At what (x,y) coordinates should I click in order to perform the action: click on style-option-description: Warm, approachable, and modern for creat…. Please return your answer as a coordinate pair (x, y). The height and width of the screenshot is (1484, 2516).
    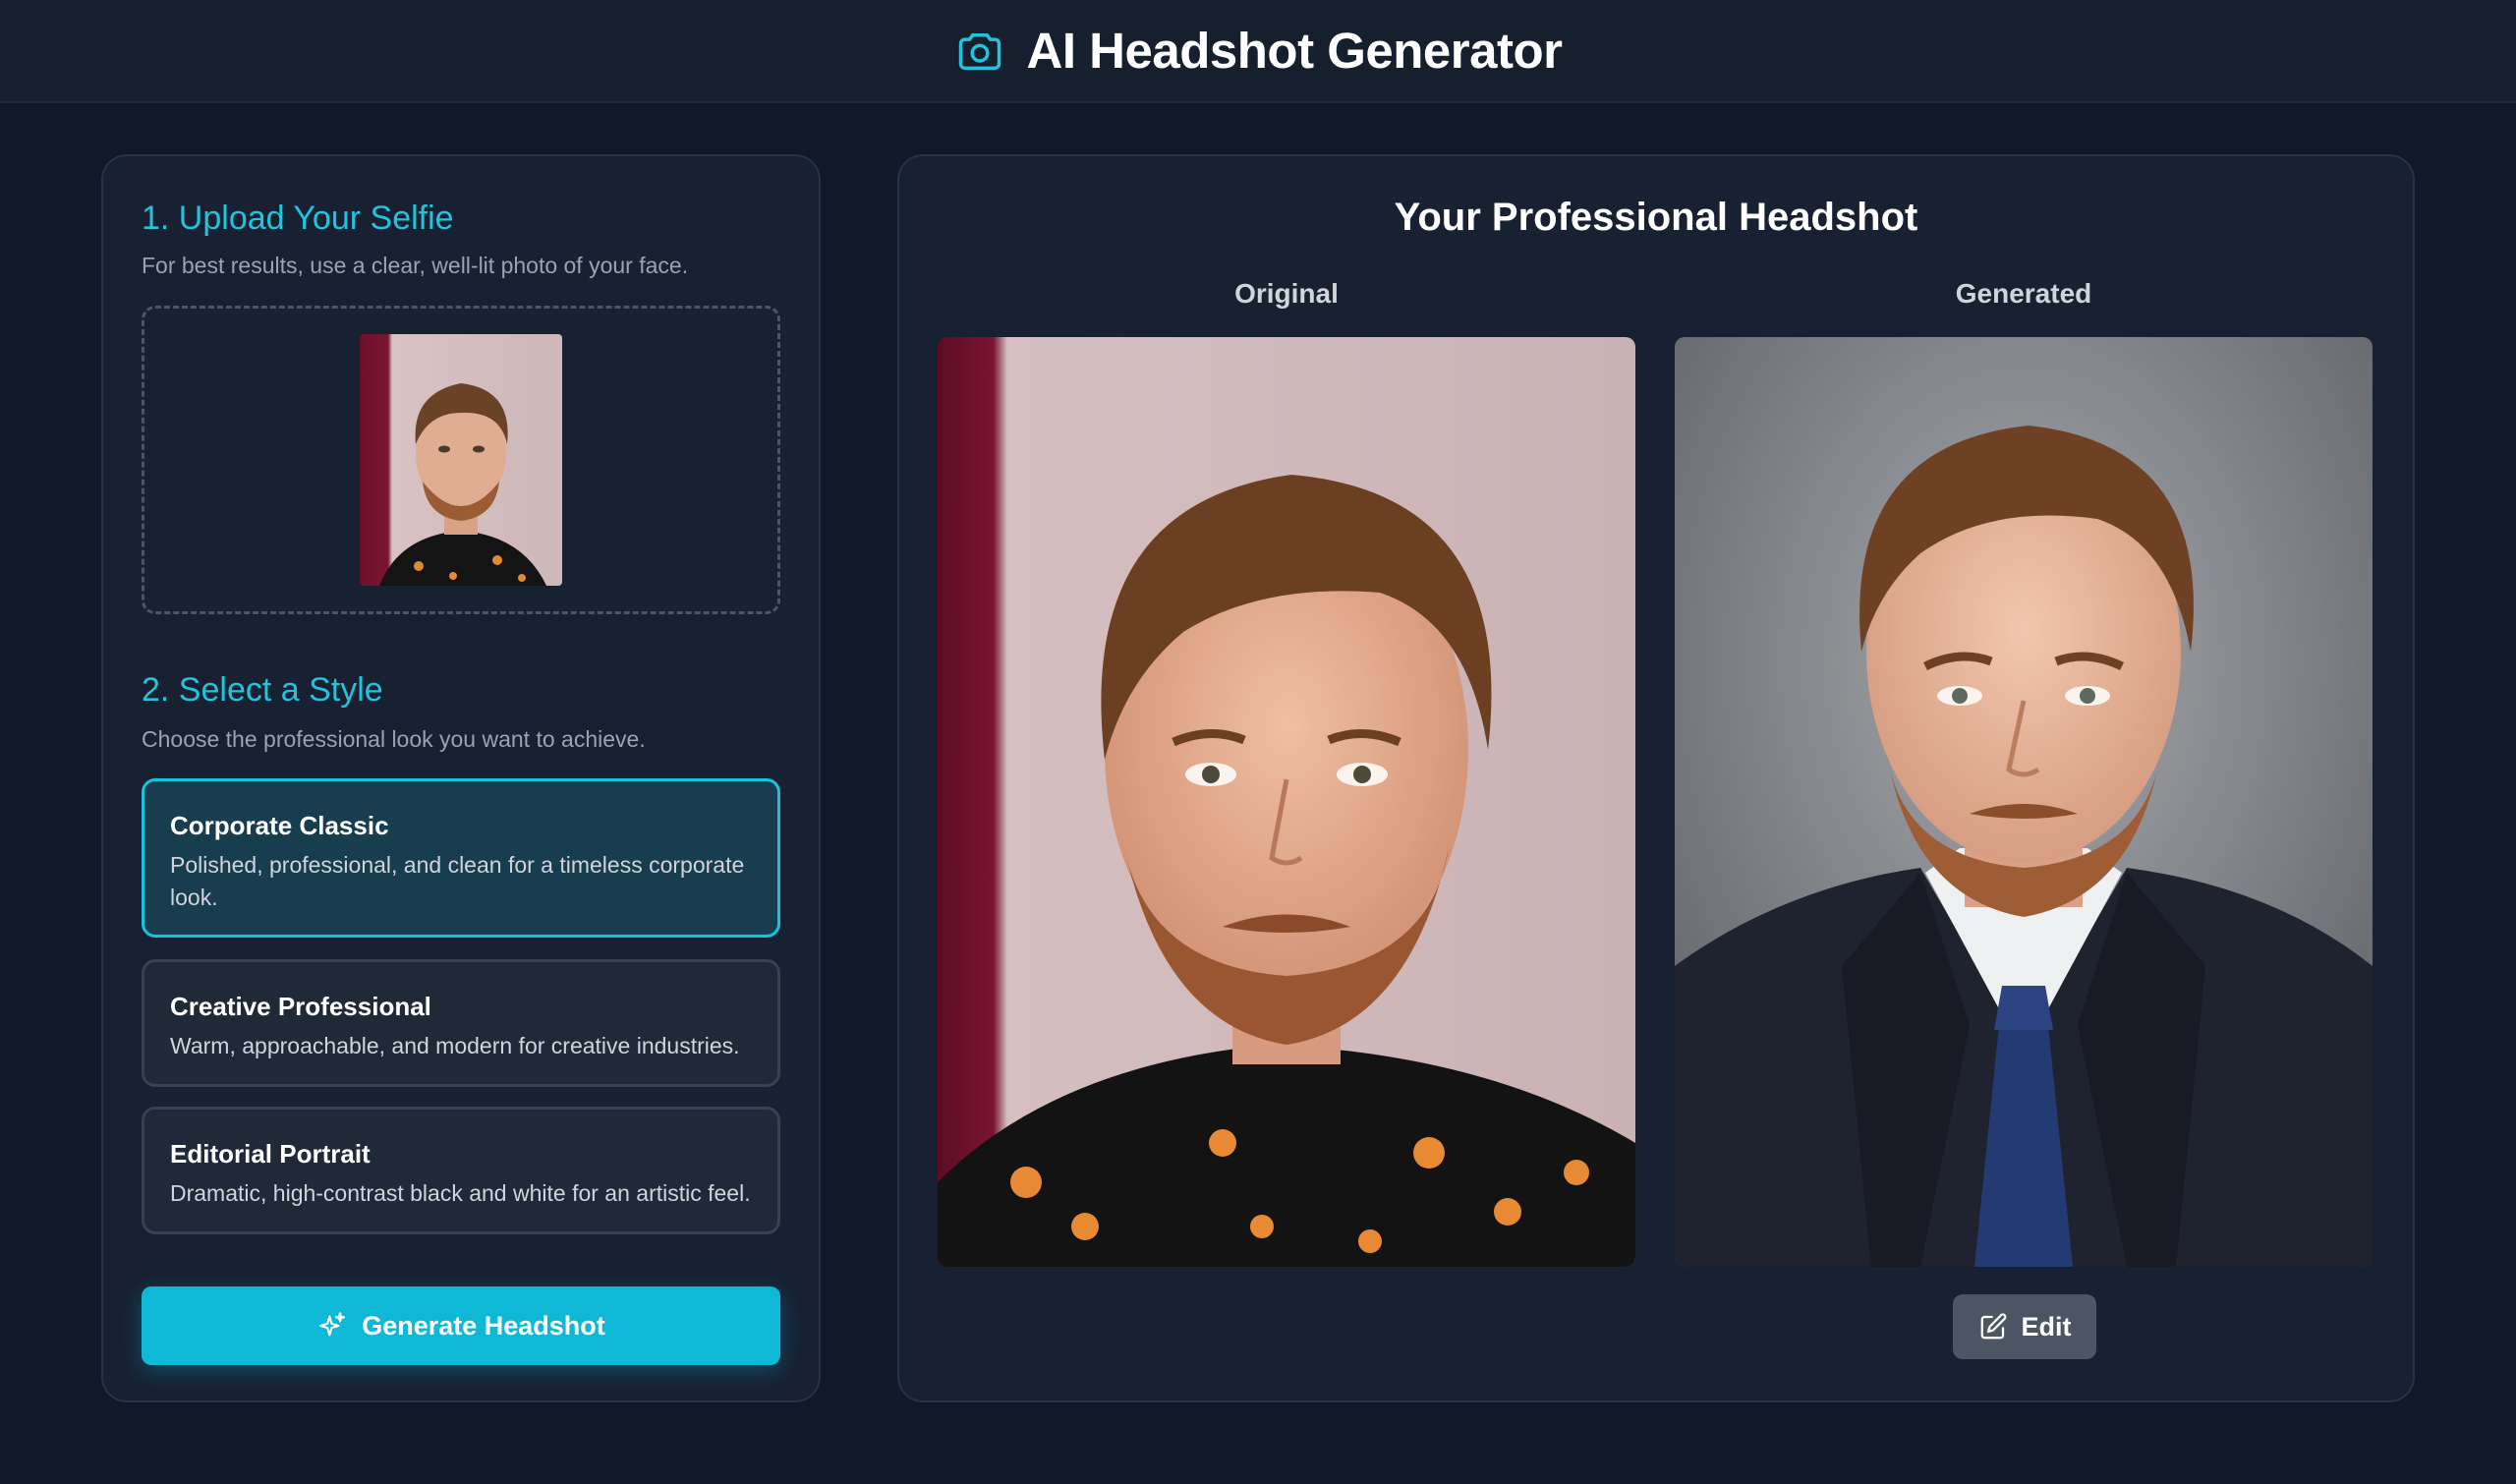
    Looking at the image, I should click on (455, 1045).